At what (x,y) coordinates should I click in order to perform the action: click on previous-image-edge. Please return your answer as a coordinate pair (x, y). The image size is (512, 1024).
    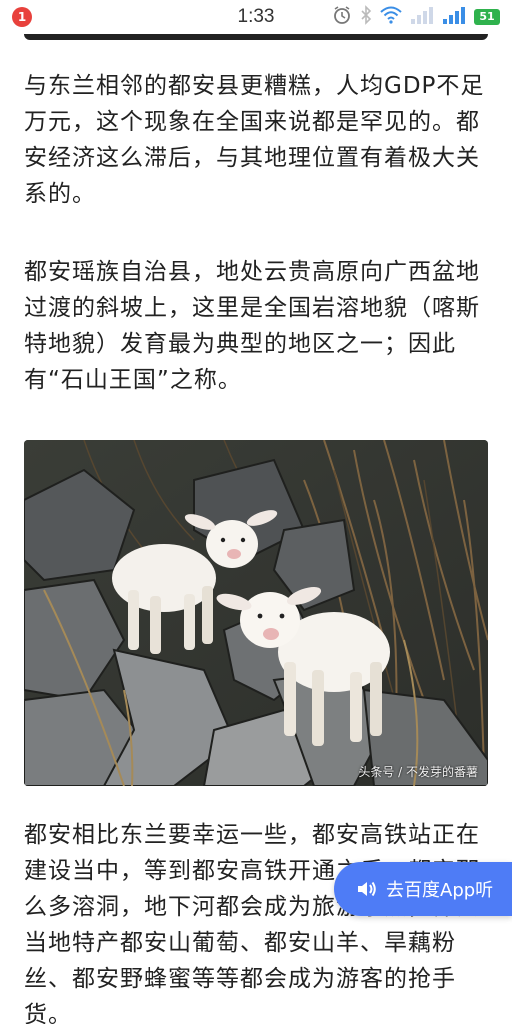
    Looking at the image, I should click on (256, 37).